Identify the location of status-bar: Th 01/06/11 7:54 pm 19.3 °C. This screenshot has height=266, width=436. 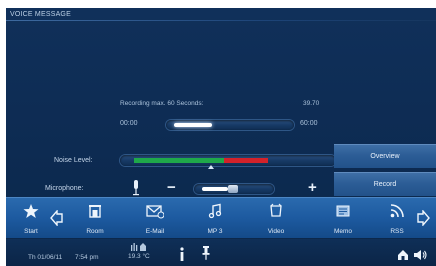
(221, 252).